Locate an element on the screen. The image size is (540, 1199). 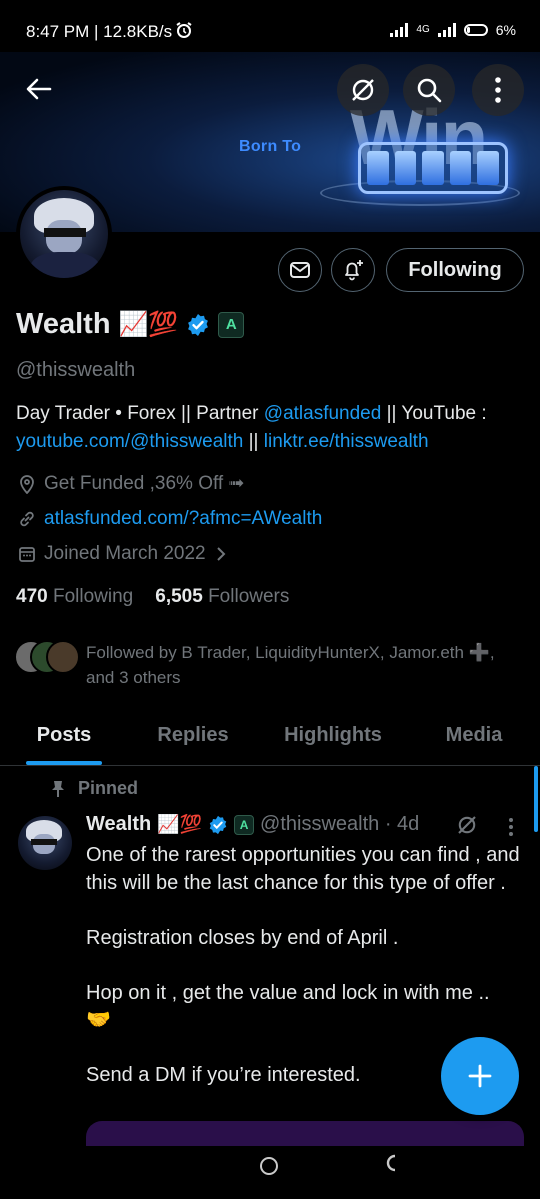
website-row: atlasfunded.com/?afmc=AWealth is located at coordinates (170, 519).